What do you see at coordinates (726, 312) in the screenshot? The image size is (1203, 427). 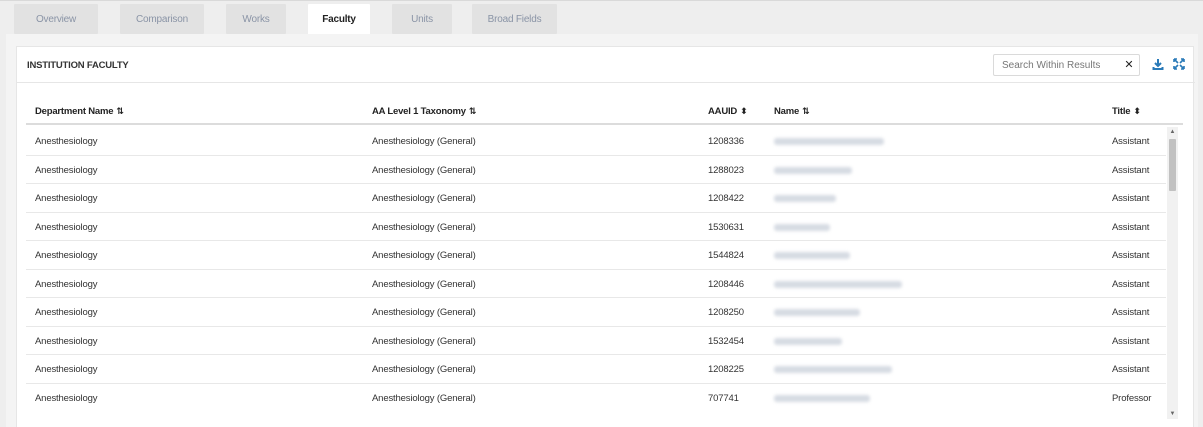 I see `cell-aauid: 1208250` at bounding box center [726, 312].